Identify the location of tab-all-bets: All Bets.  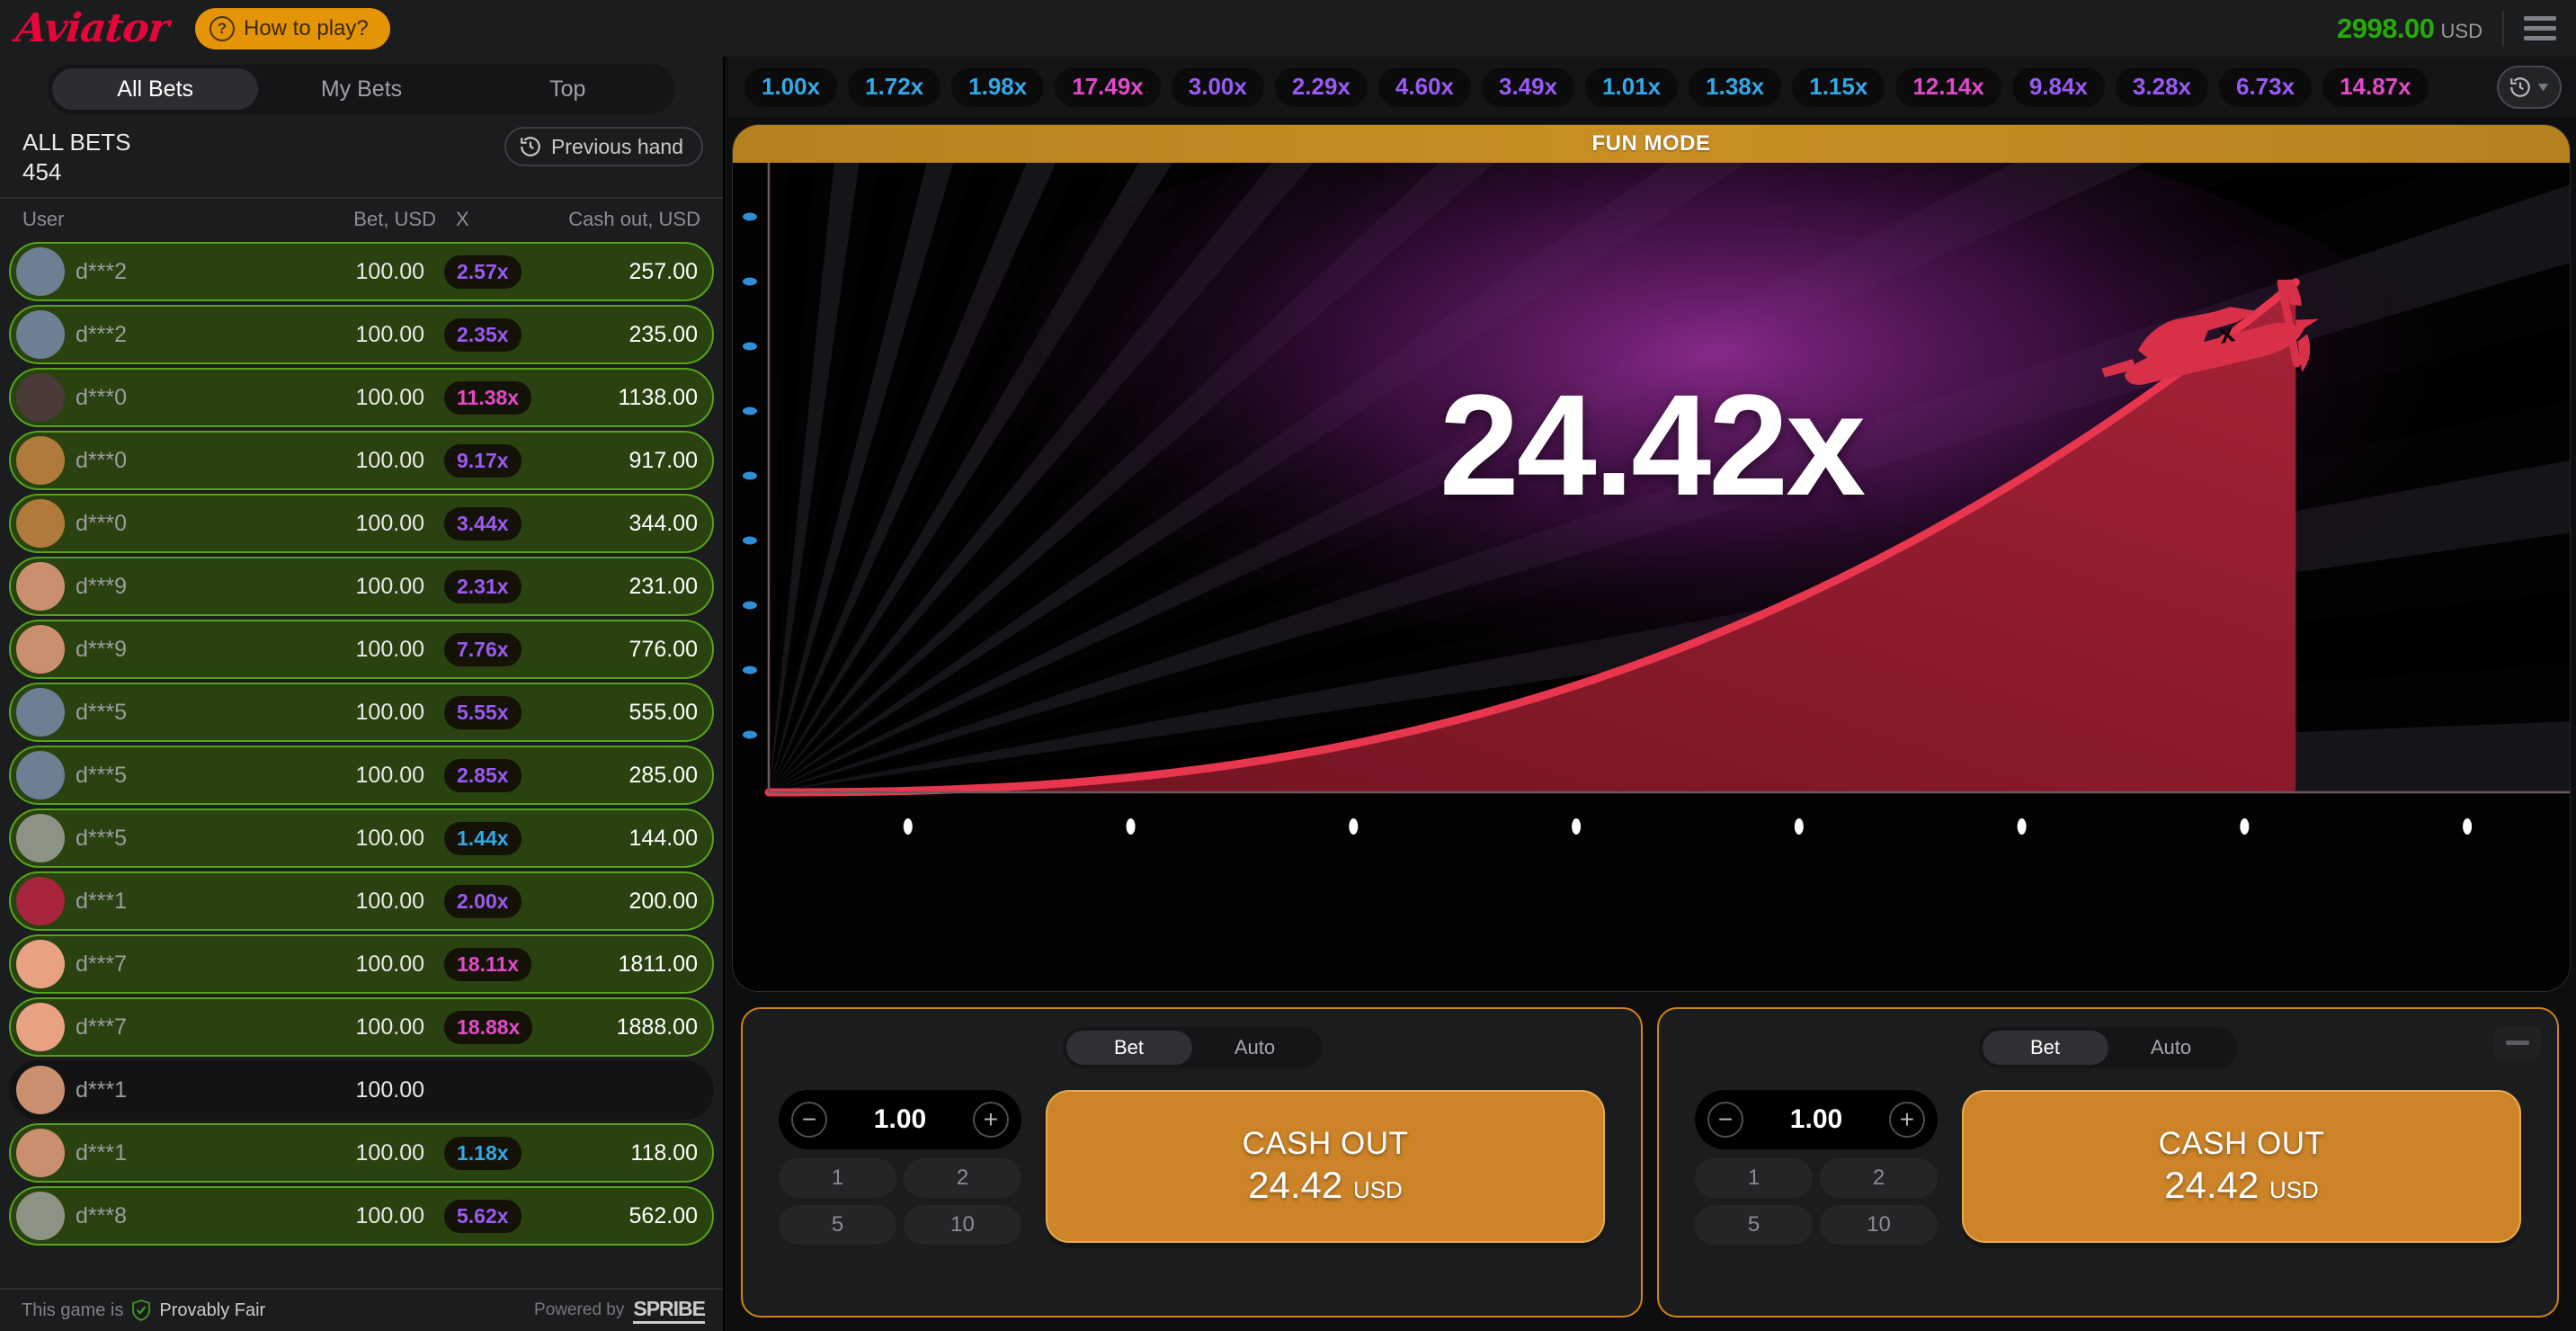
(156, 89).